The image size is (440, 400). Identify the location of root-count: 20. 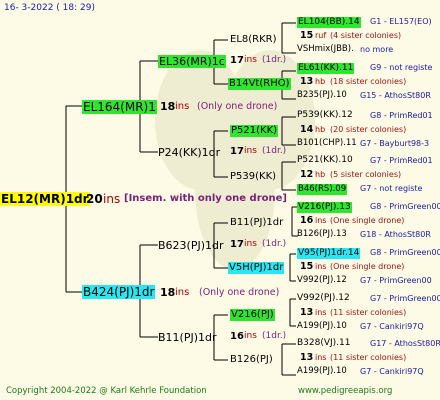
(94, 199).